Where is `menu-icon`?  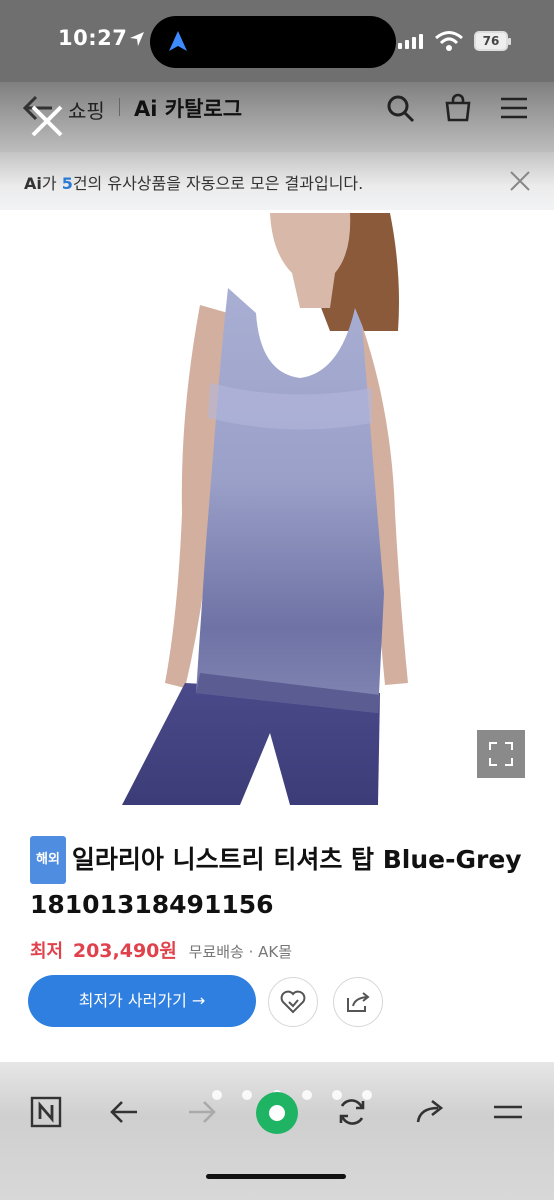 menu-icon is located at coordinates (514, 108).